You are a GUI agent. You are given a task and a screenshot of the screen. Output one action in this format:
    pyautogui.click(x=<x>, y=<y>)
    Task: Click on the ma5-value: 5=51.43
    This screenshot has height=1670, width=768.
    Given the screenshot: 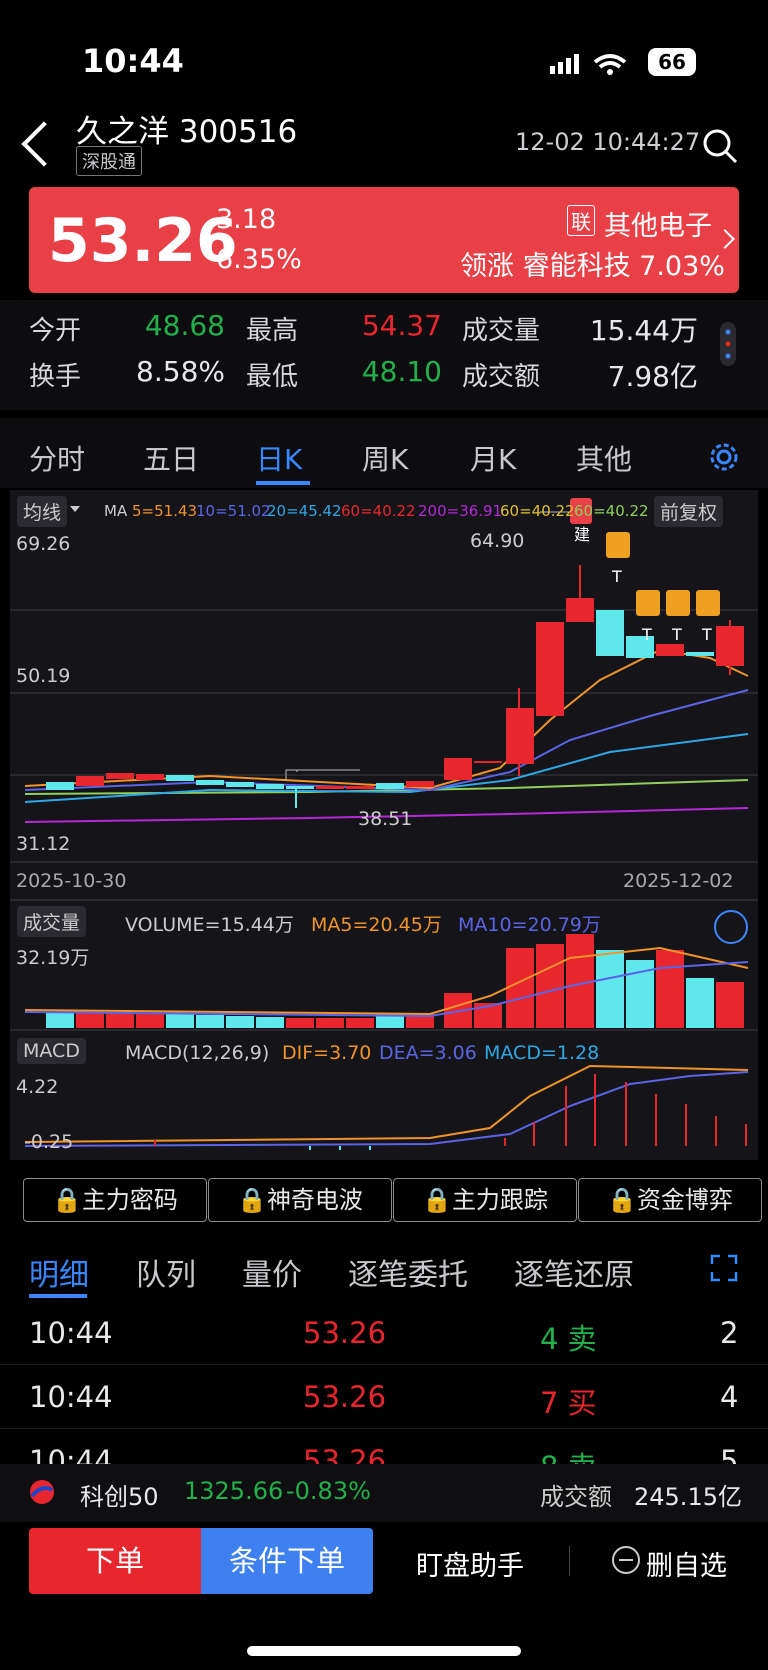 What is the action you would take?
    pyautogui.click(x=165, y=511)
    